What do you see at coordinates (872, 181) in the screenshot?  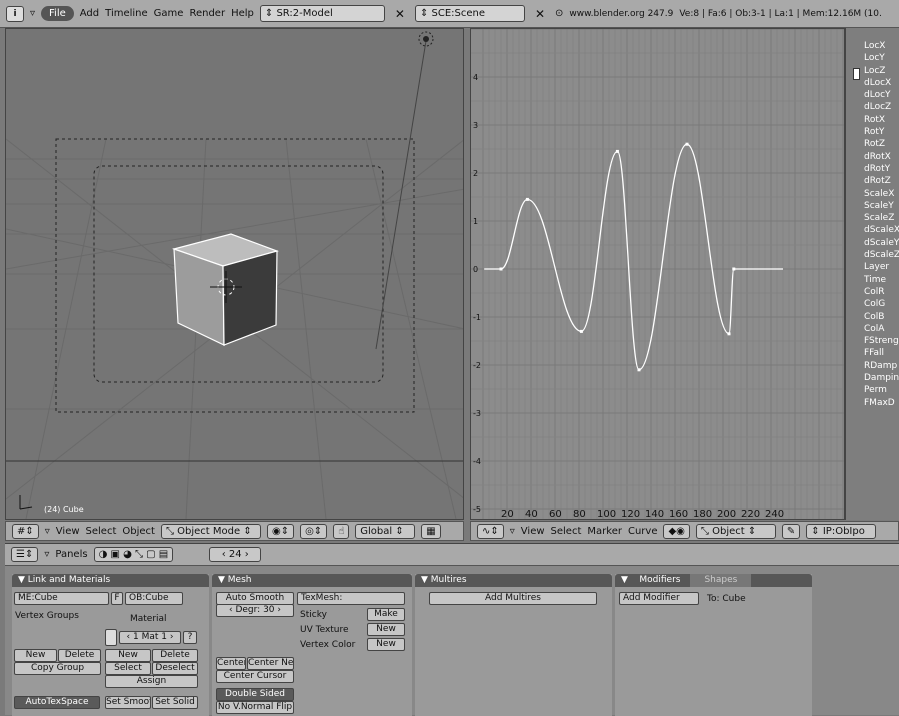 I see `ipo-channel-drotz: dRotZ` at bounding box center [872, 181].